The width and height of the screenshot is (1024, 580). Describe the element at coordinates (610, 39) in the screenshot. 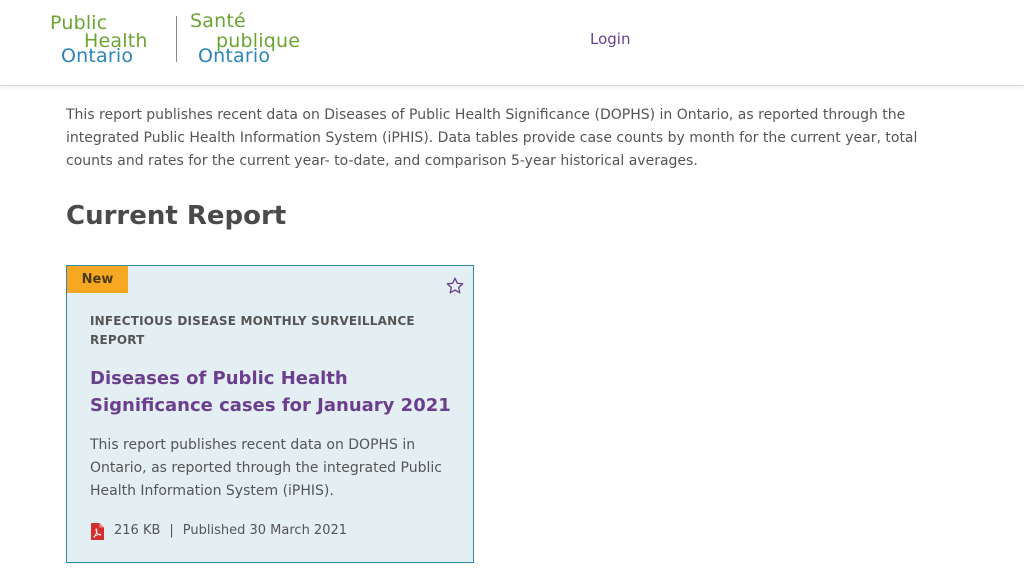

I see `login-link: Login` at that location.